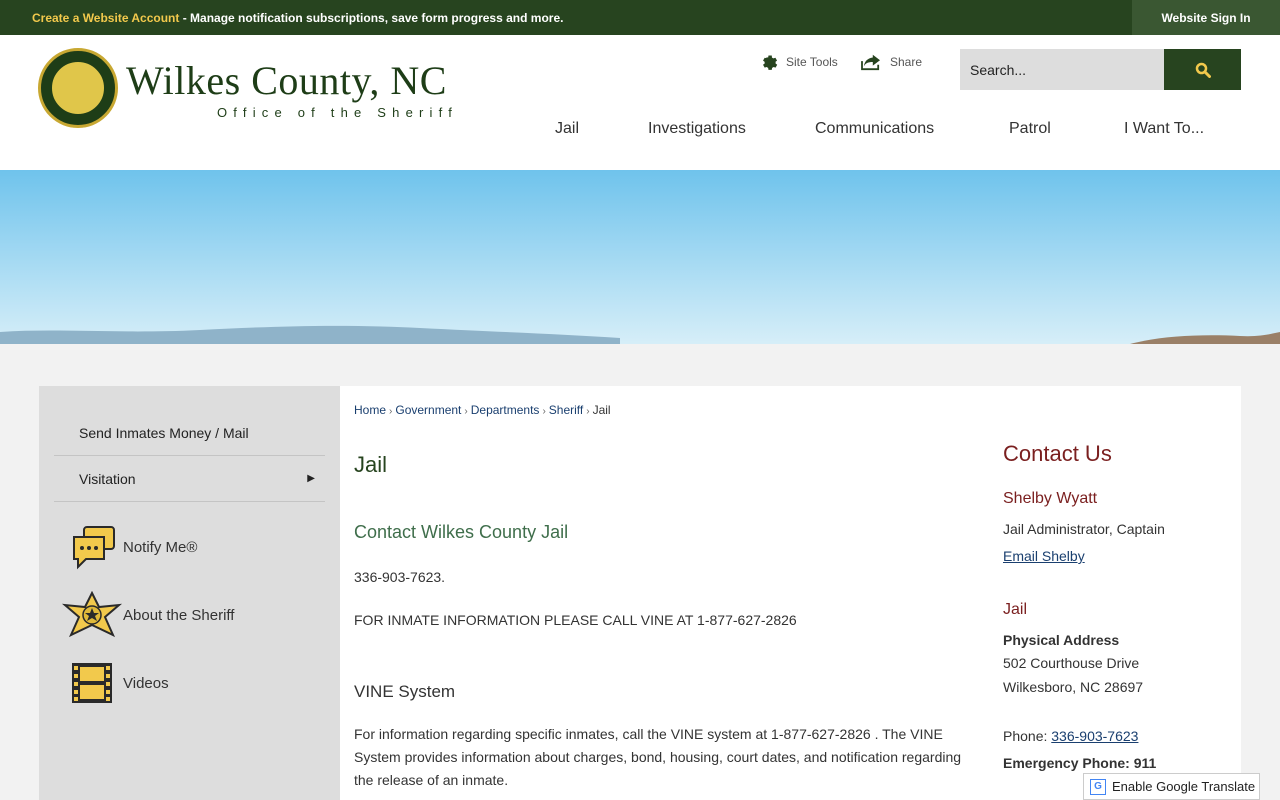 The height and width of the screenshot is (800, 1280). I want to click on breadcrumb: Home › Government › Departments › Sheriff › Jail, so click(482, 410).